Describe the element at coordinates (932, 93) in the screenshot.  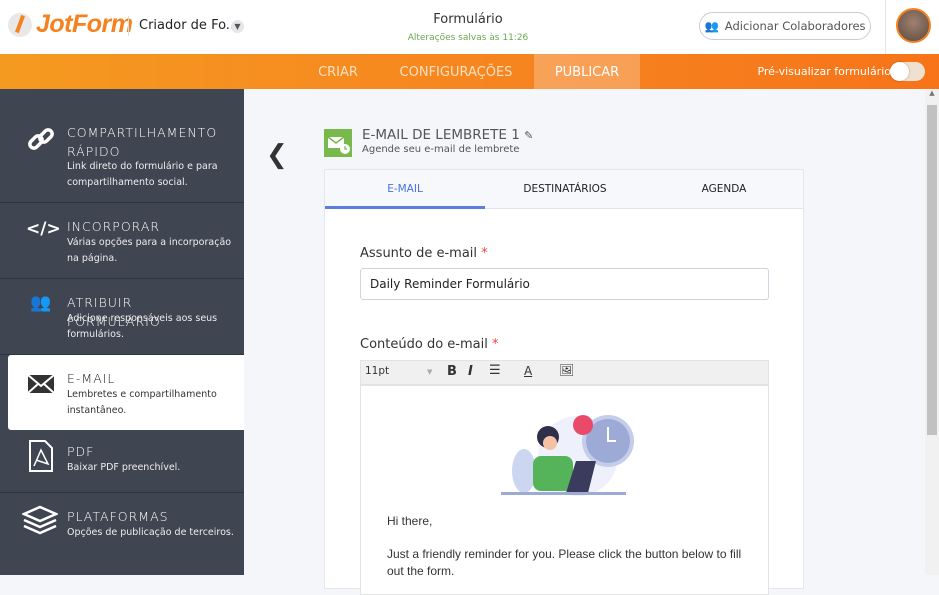
I see `scroll-up-icon: ▲` at that location.